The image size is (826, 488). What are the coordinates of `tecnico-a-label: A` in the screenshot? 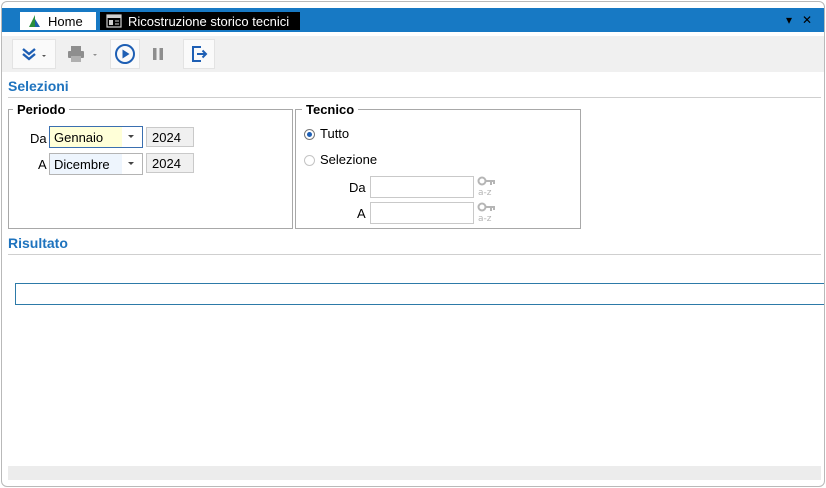 It's located at (361, 213).